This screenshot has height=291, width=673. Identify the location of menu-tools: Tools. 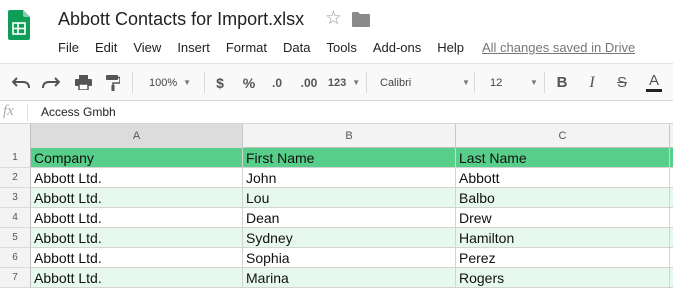
(341, 47).